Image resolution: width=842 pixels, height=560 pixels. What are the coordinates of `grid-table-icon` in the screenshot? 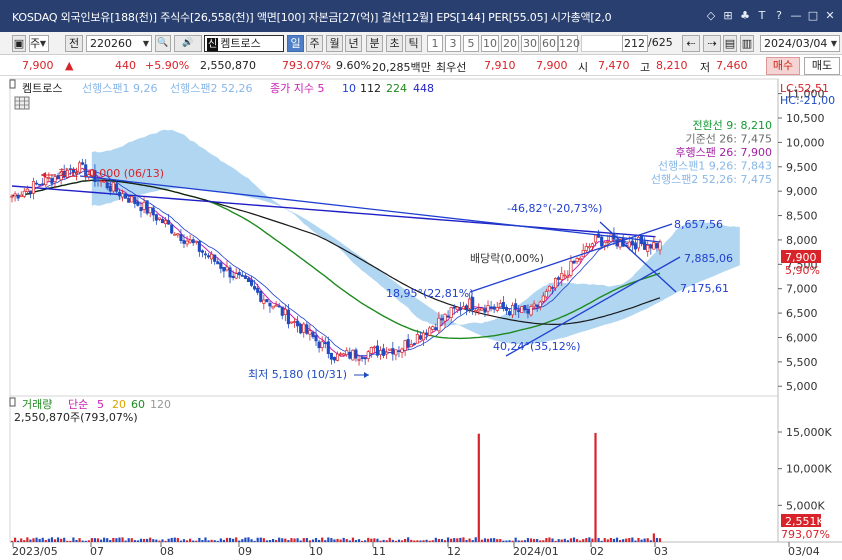 It's located at (22, 103).